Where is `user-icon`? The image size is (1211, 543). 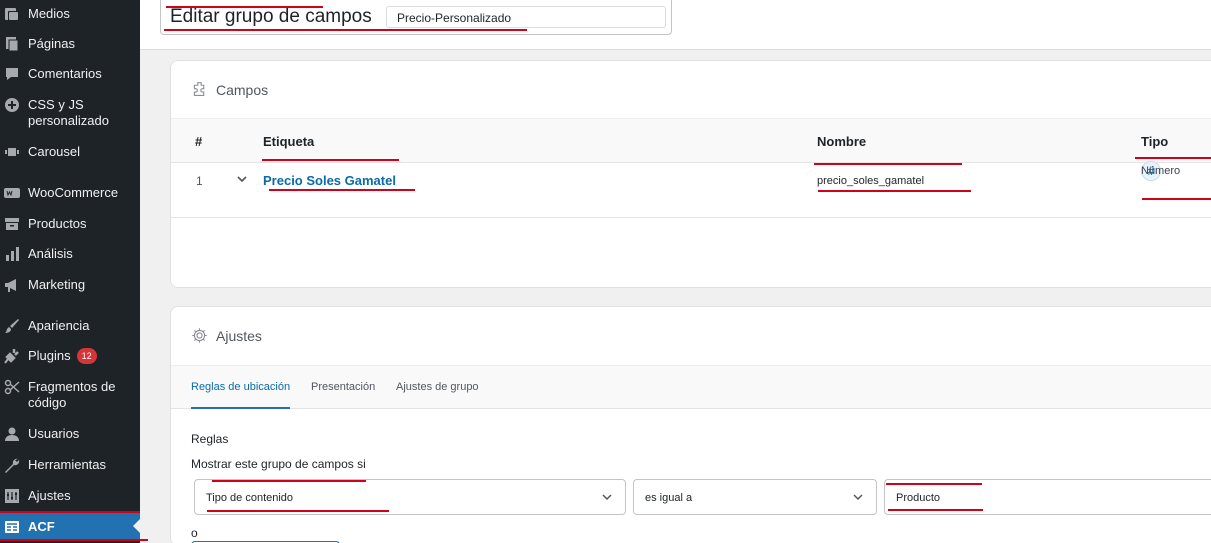
user-icon is located at coordinates (12, 434).